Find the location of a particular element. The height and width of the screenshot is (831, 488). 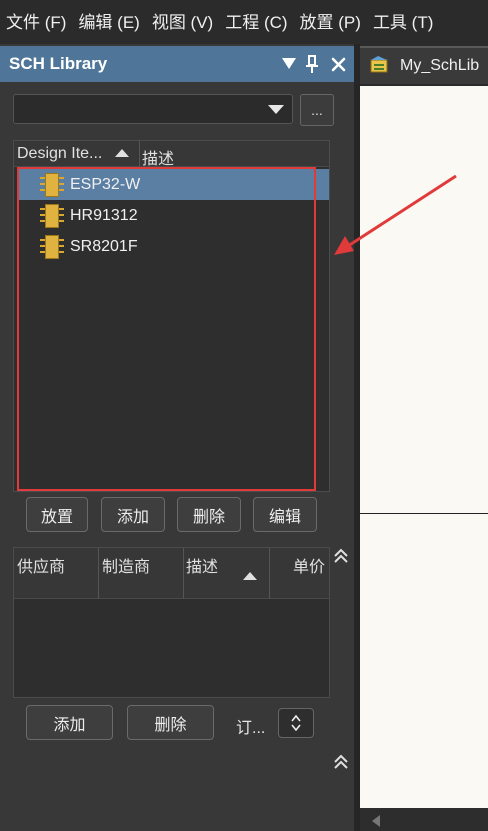

menu-view: 视图 (V) is located at coordinates (182, 20).